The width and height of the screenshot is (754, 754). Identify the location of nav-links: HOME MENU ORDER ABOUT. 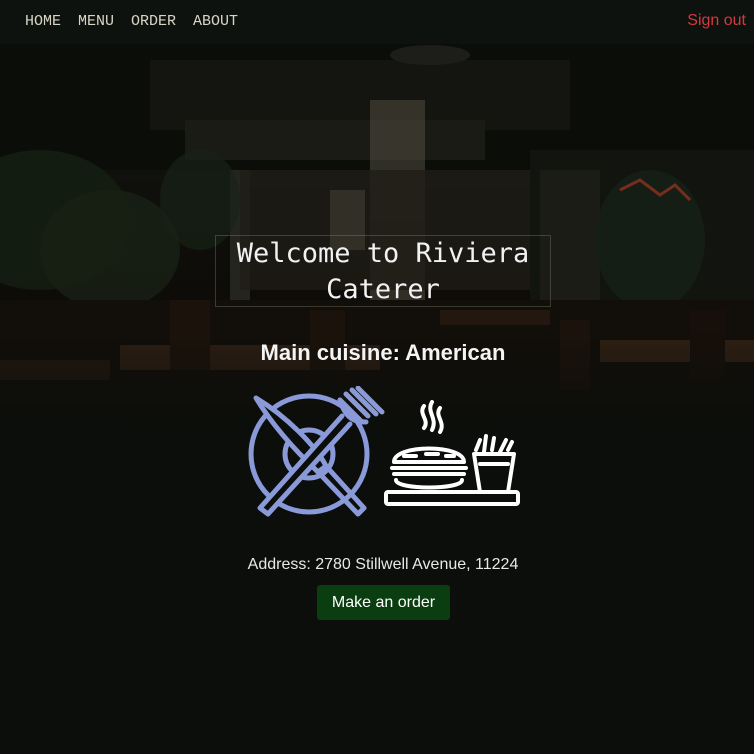
(131, 21).